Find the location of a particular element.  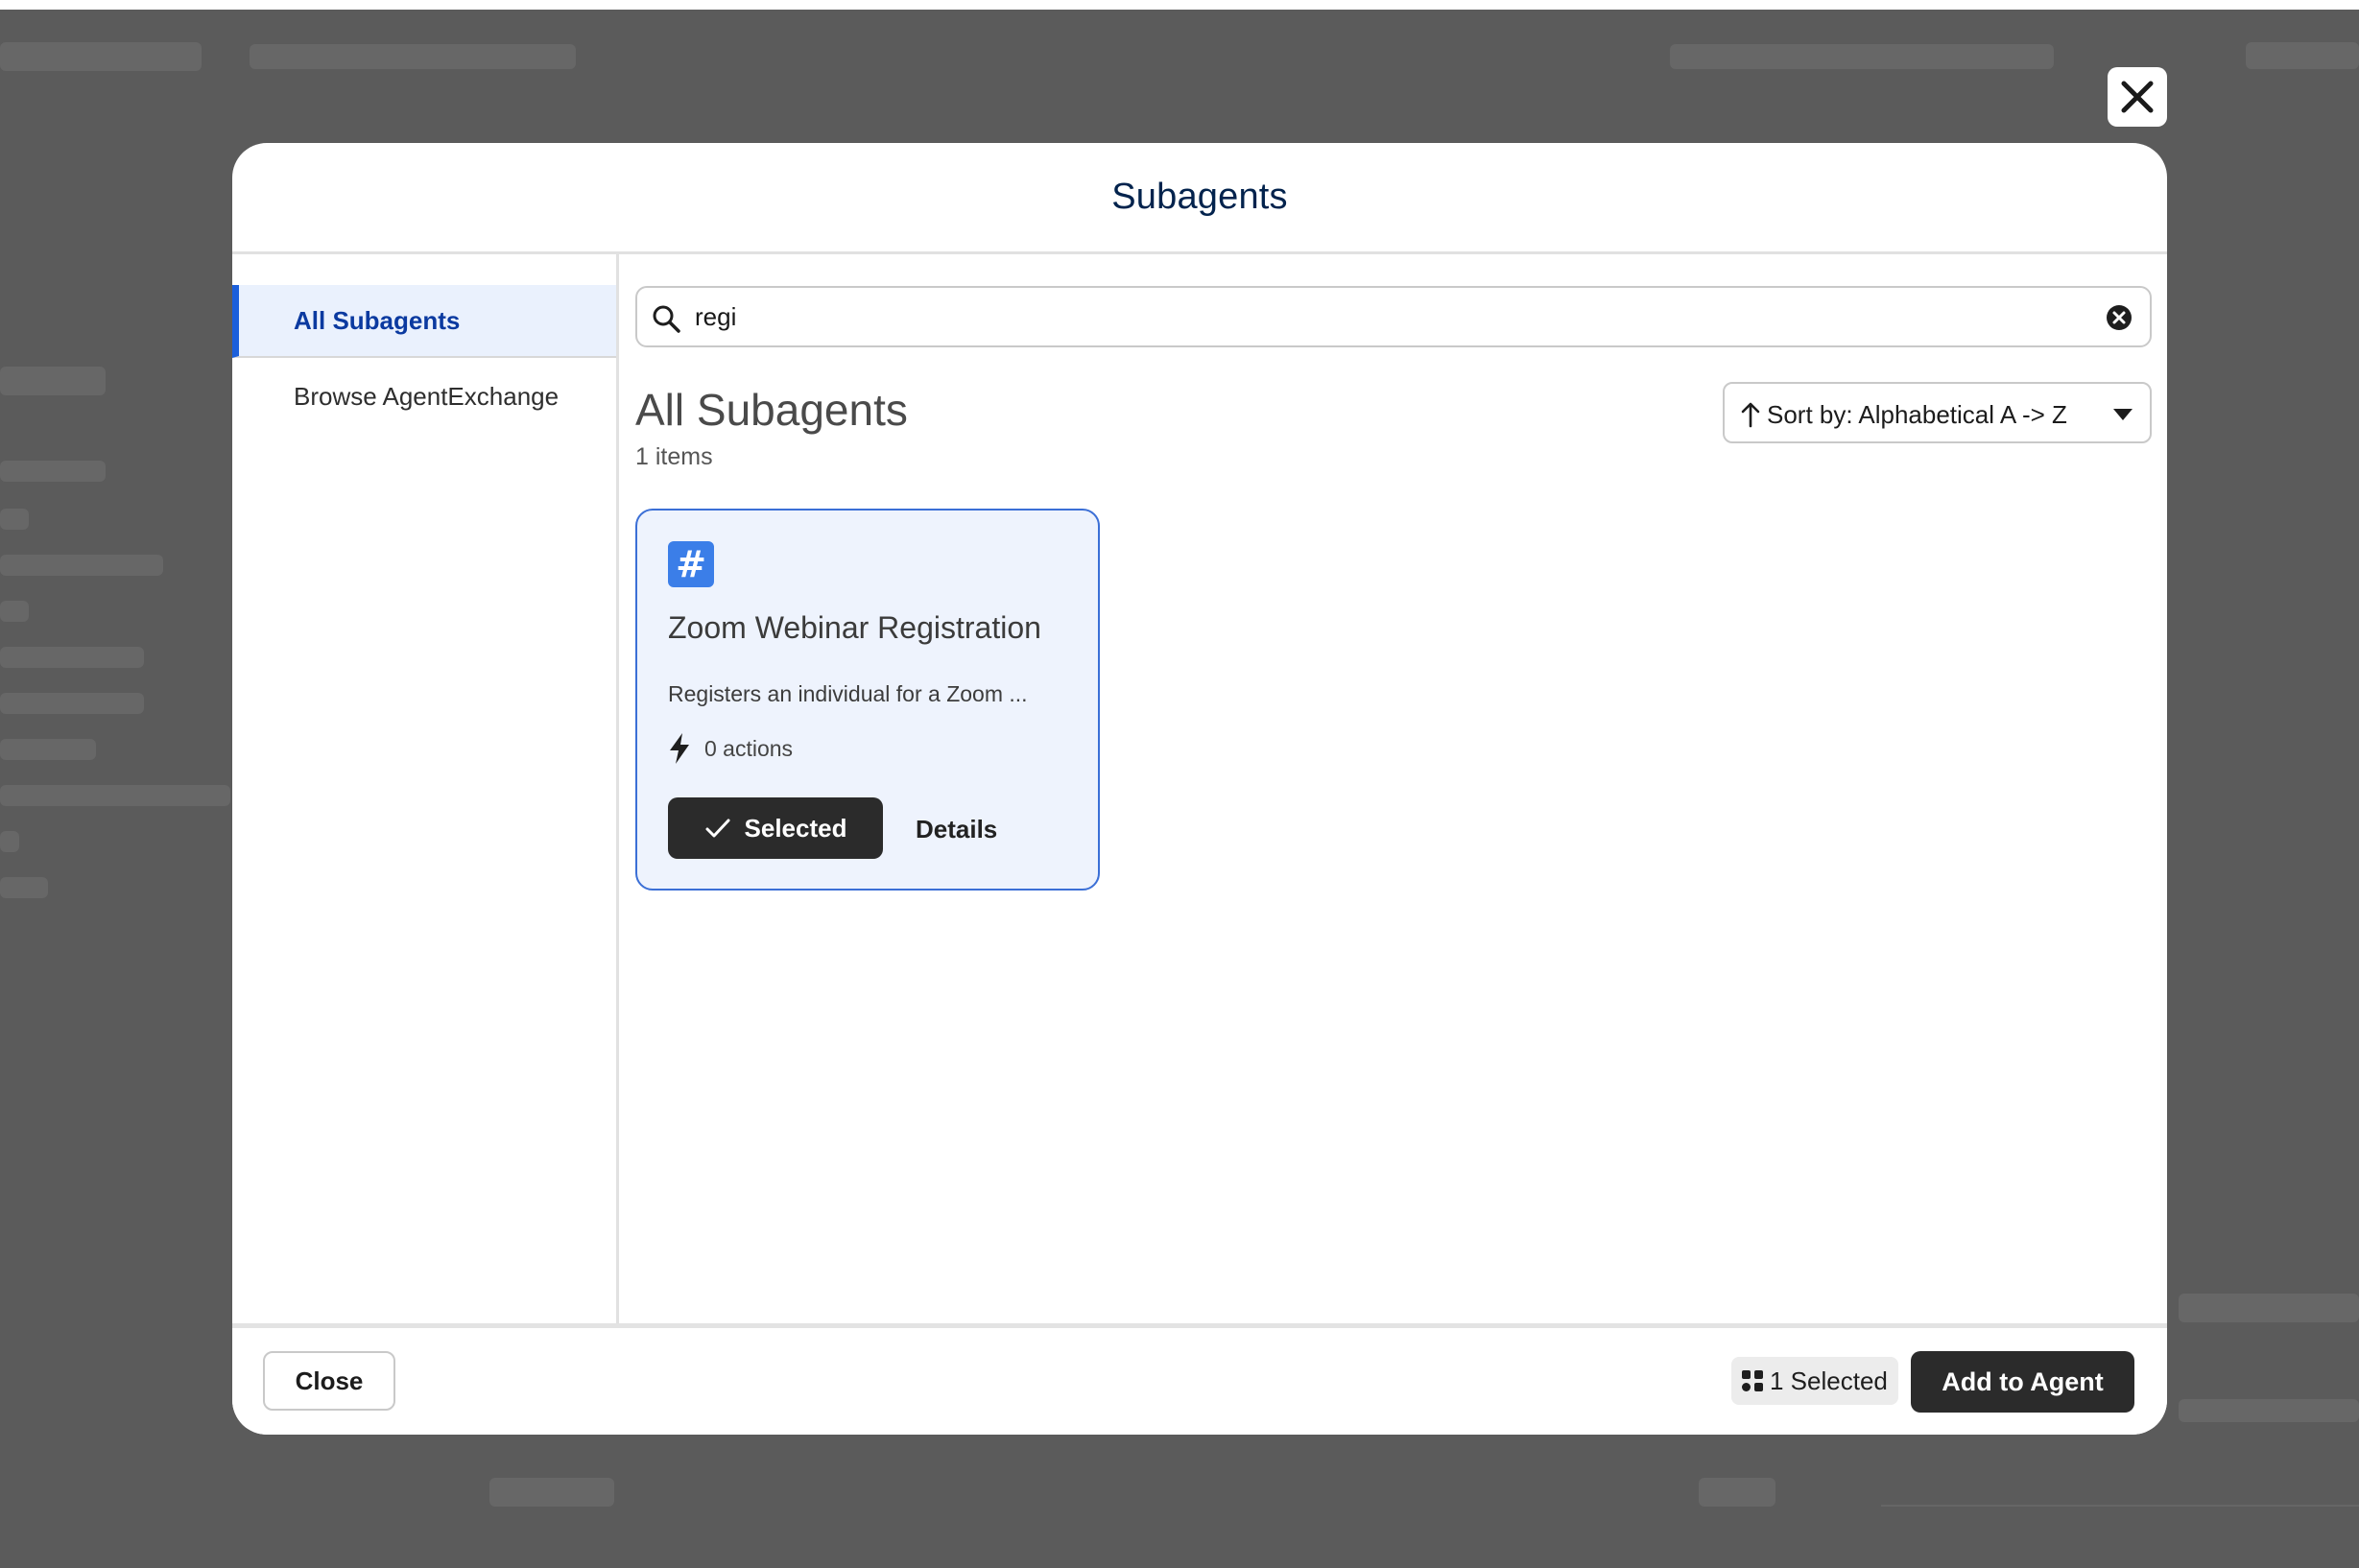

selected-button: Selected is located at coordinates (775, 828).